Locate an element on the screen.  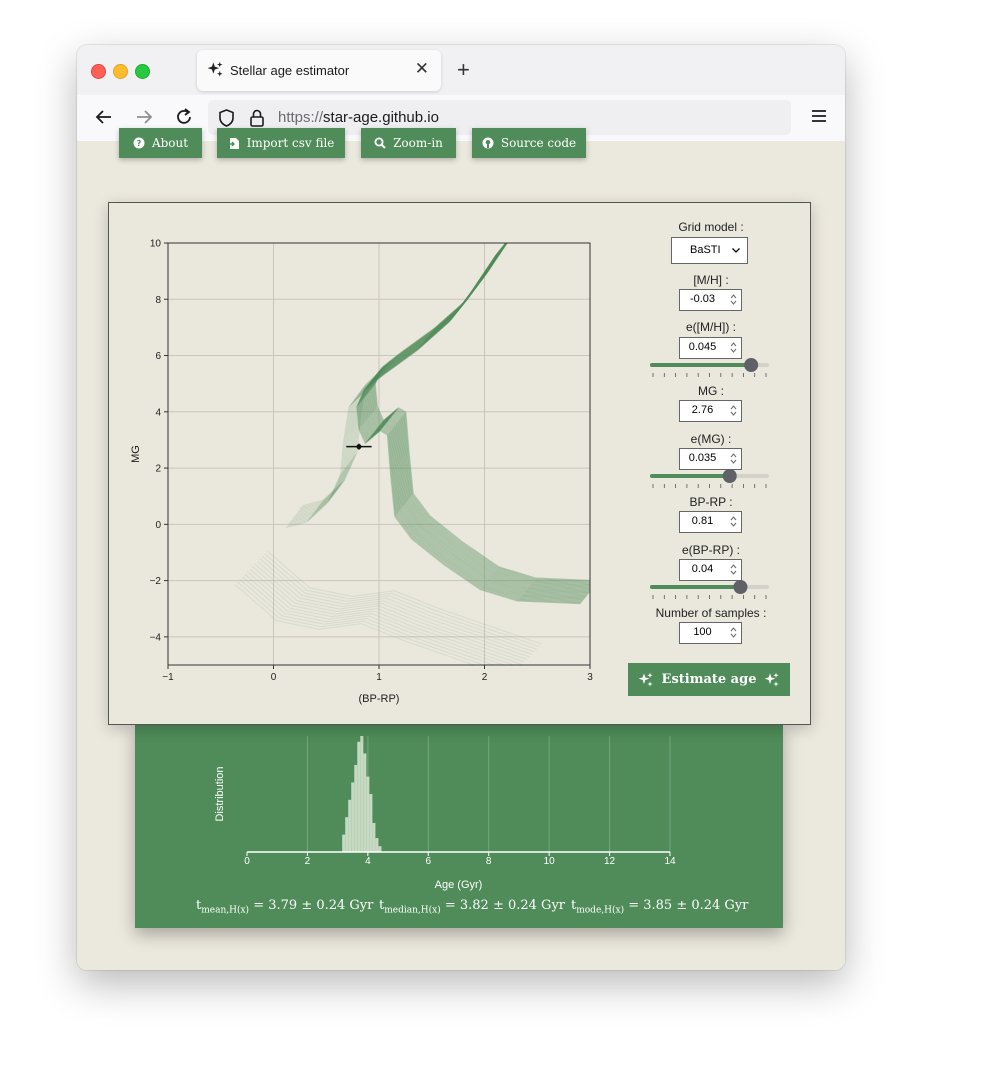
hist-x-axis-label: Age (Gyr) is located at coordinates (459, 885).